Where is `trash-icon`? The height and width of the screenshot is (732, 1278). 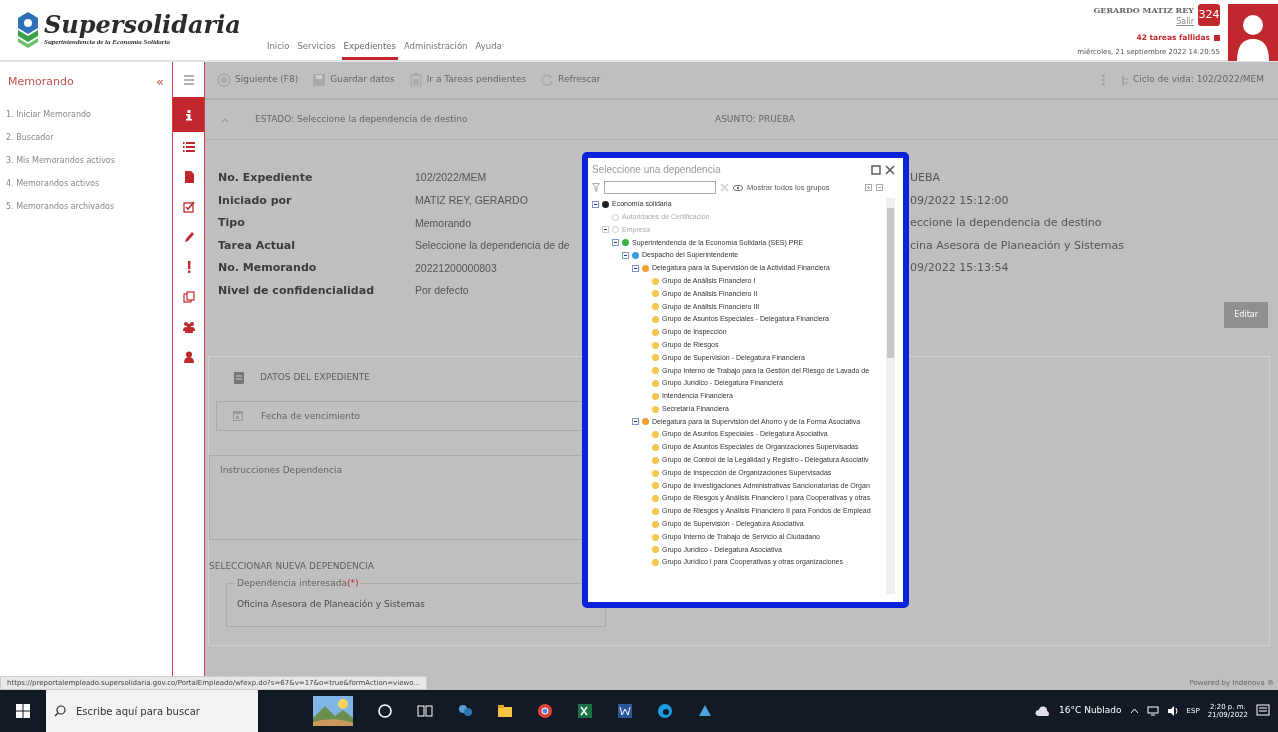 trash-icon is located at coordinates (1217, 38).